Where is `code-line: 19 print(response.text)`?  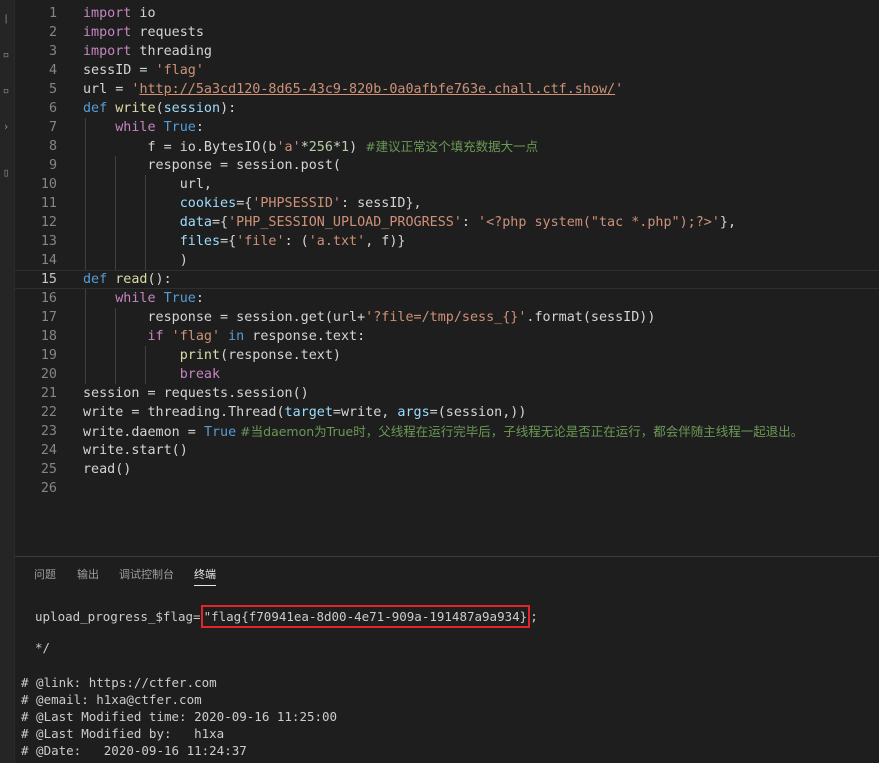
code-line: 19 print(response.text) is located at coordinates (447, 355).